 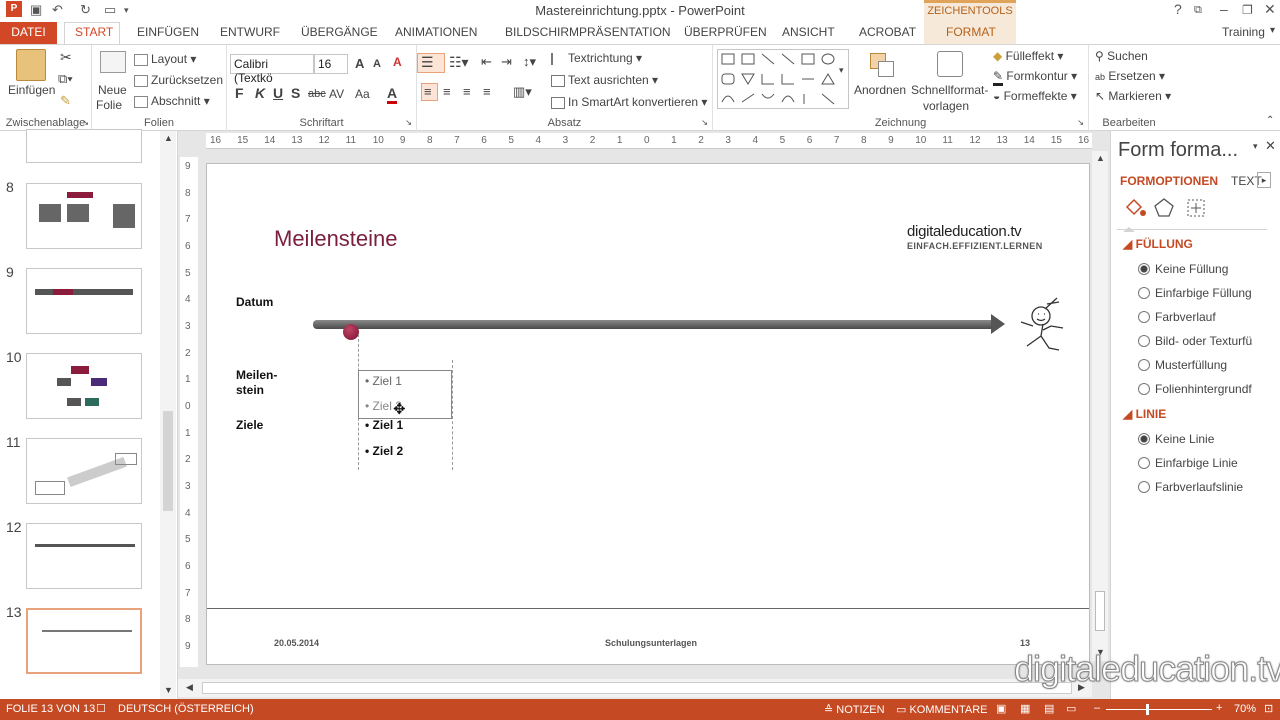 I want to click on quick-styles-button-line2: vorlagen, so click(x=946, y=106).